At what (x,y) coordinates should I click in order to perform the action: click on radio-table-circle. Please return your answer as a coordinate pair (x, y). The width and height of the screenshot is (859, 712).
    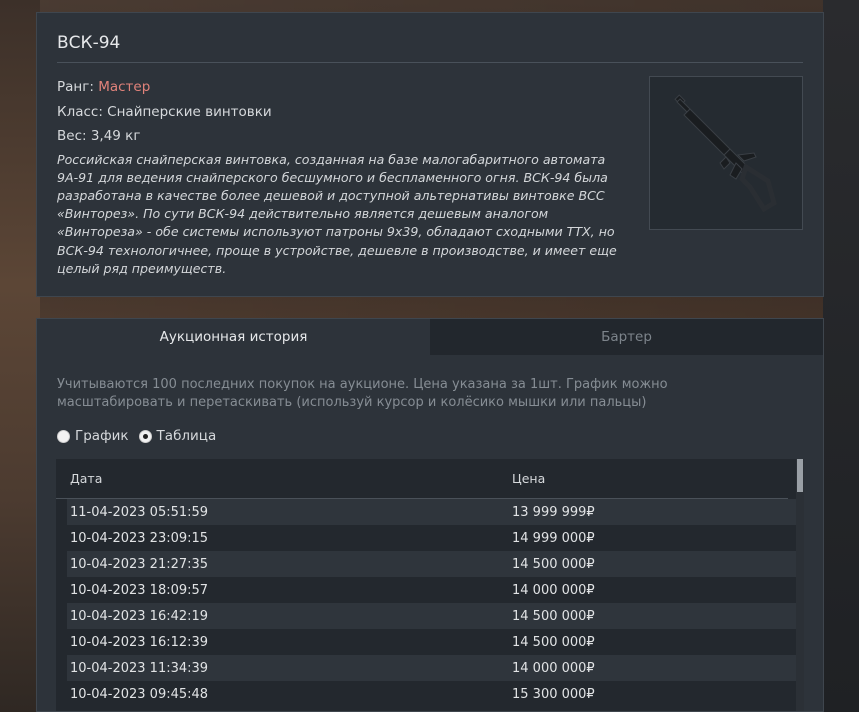
    Looking at the image, I should click on (145, 436).